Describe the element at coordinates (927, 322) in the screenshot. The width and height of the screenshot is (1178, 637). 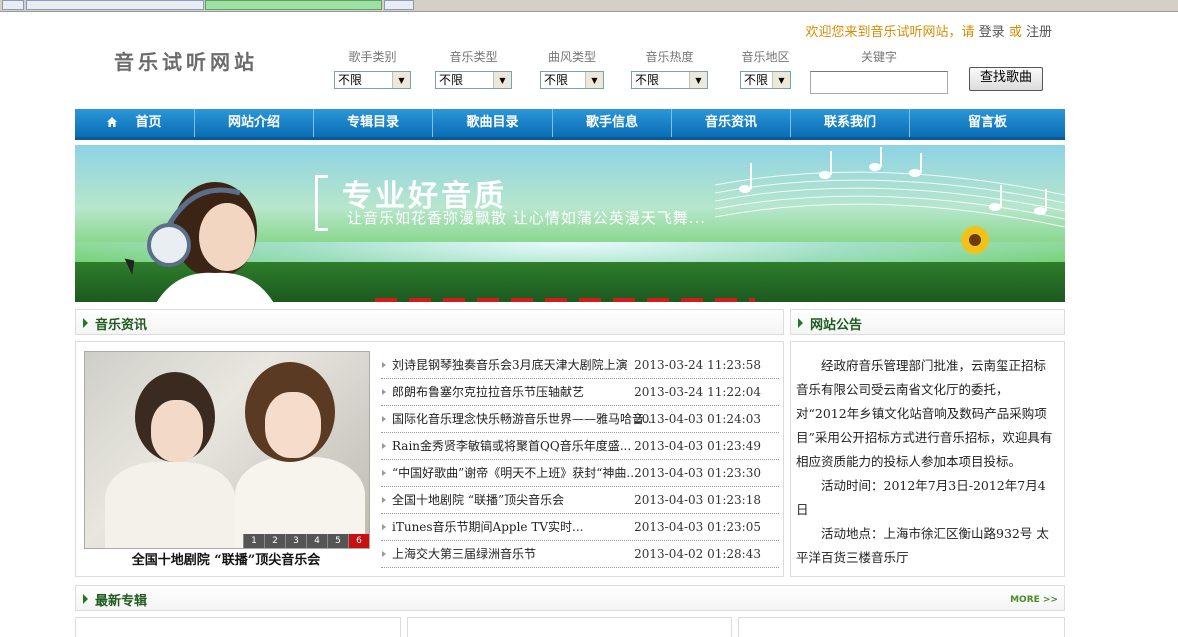
I see `notice-section-header: 网站公告` at that location.